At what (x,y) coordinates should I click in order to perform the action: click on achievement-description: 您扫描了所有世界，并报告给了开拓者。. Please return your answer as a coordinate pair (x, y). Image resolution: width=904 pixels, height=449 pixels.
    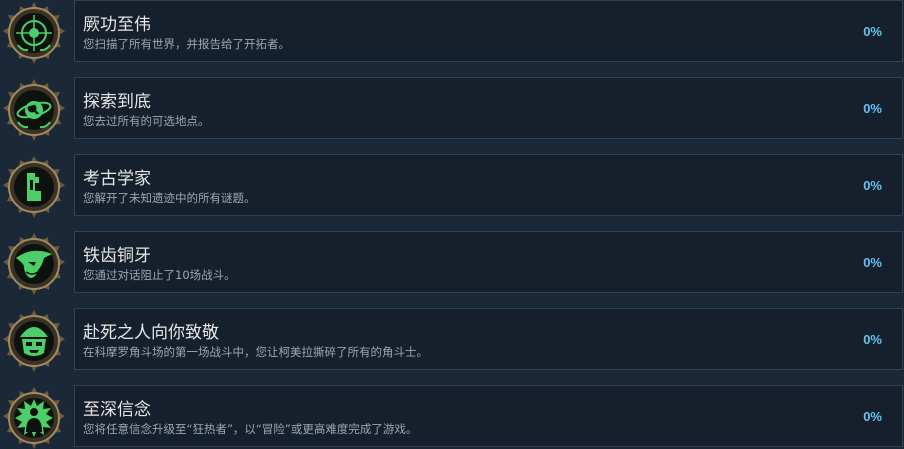
    Looking at the image, I should click on (186, 44).